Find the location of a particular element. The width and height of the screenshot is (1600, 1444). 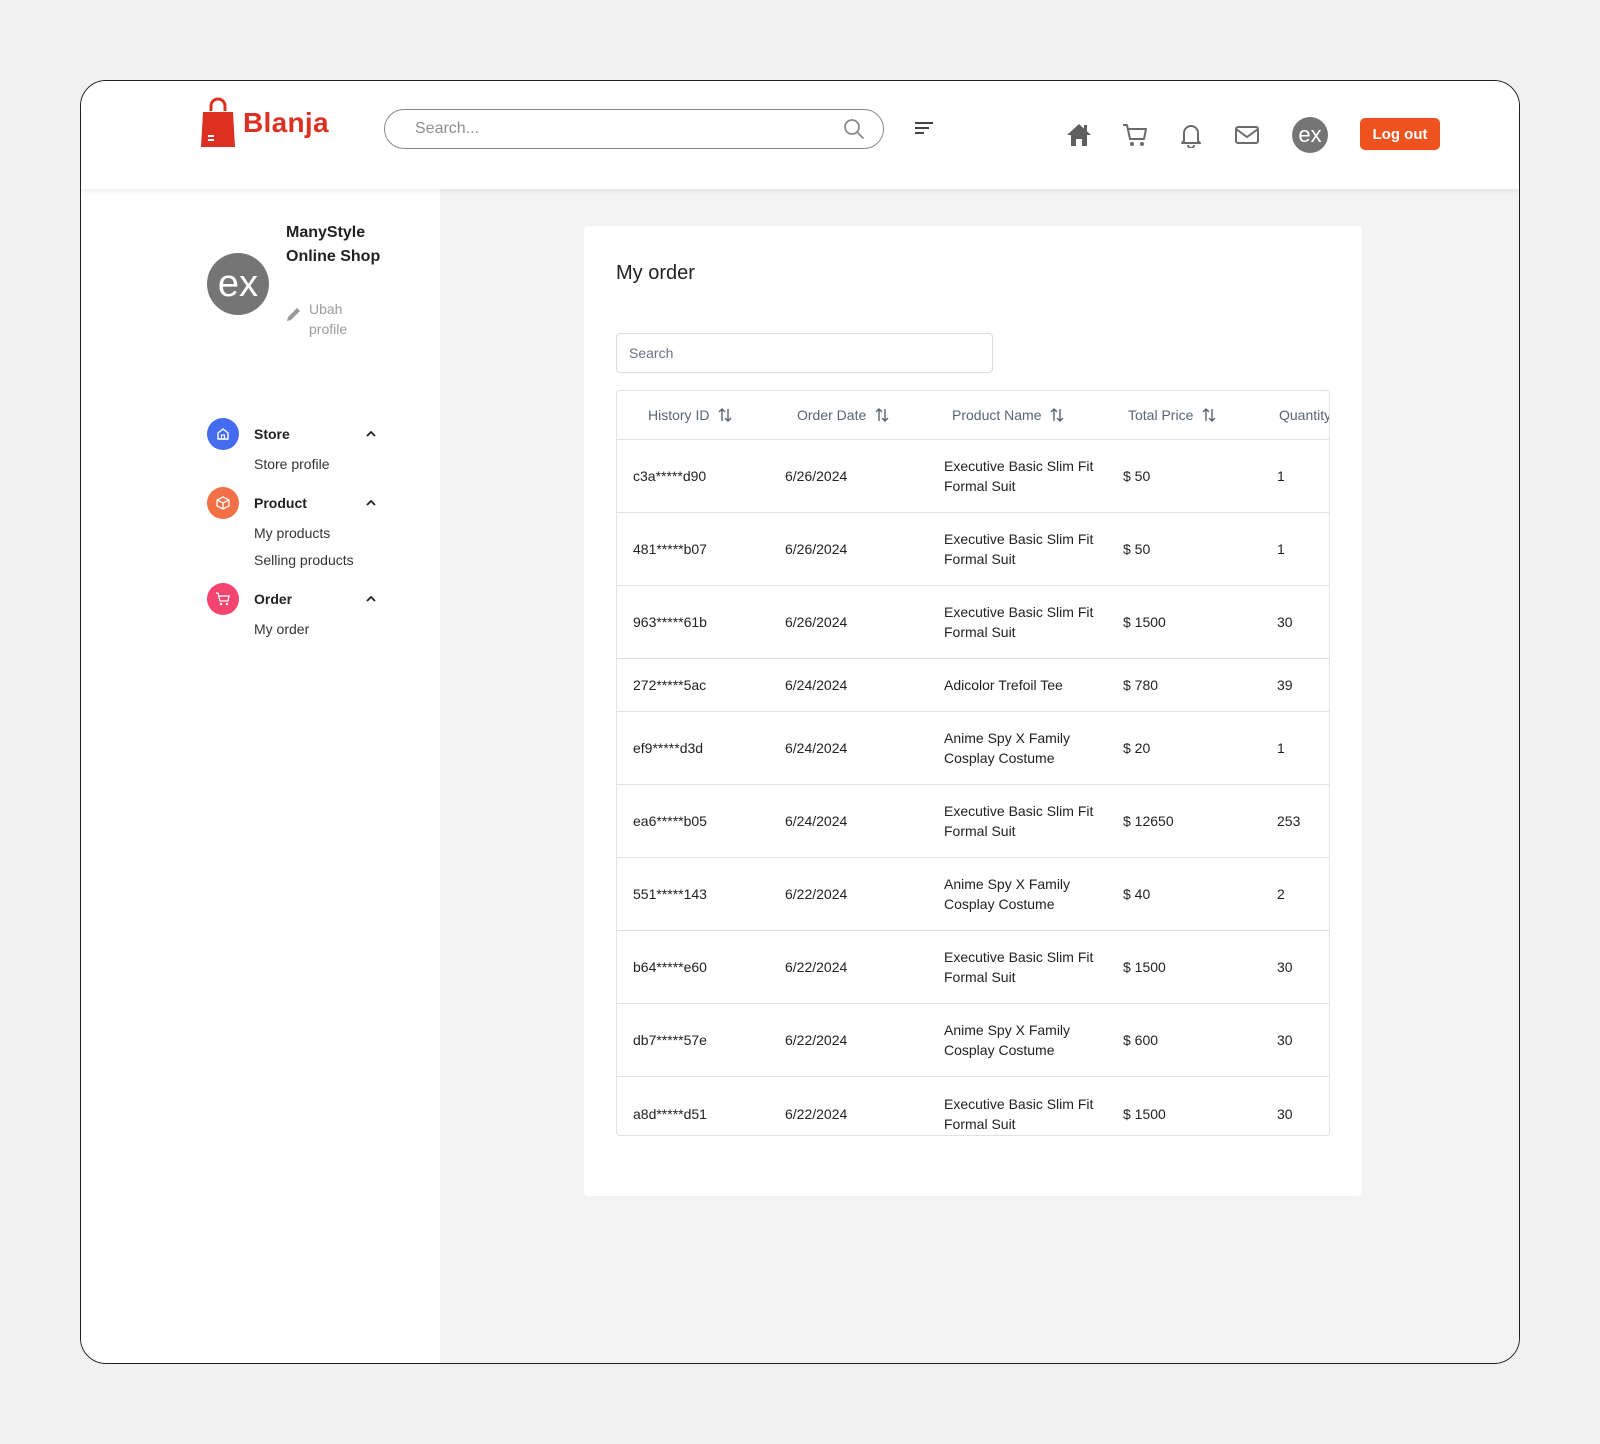

column-label: History ID is located at coordinates (679, 415).